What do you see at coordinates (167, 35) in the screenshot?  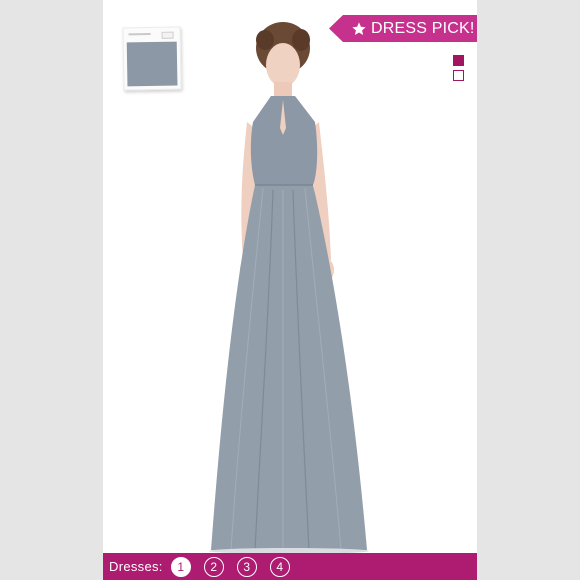 I see `swatch-card-tag` at bounding box center [167, 35].